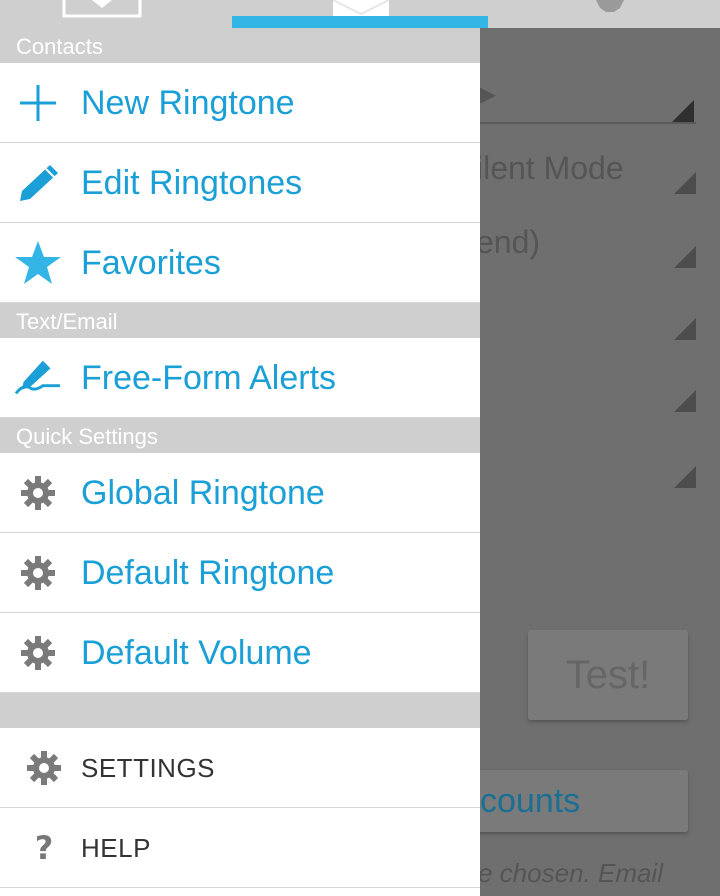 Image resolution: width=720 pixels, height=896 pixels. I want to click on drawer-item-edit-ringtones: Edit Ringtones, so click(240, 183).